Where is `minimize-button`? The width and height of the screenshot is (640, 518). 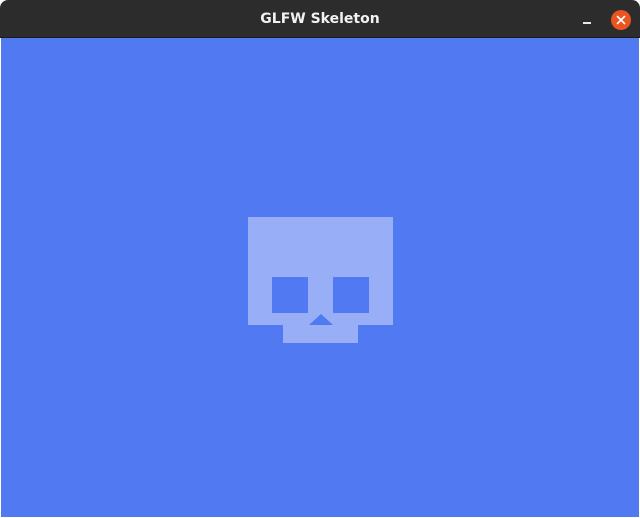 minimize-button is located at coordinates (587, 19).